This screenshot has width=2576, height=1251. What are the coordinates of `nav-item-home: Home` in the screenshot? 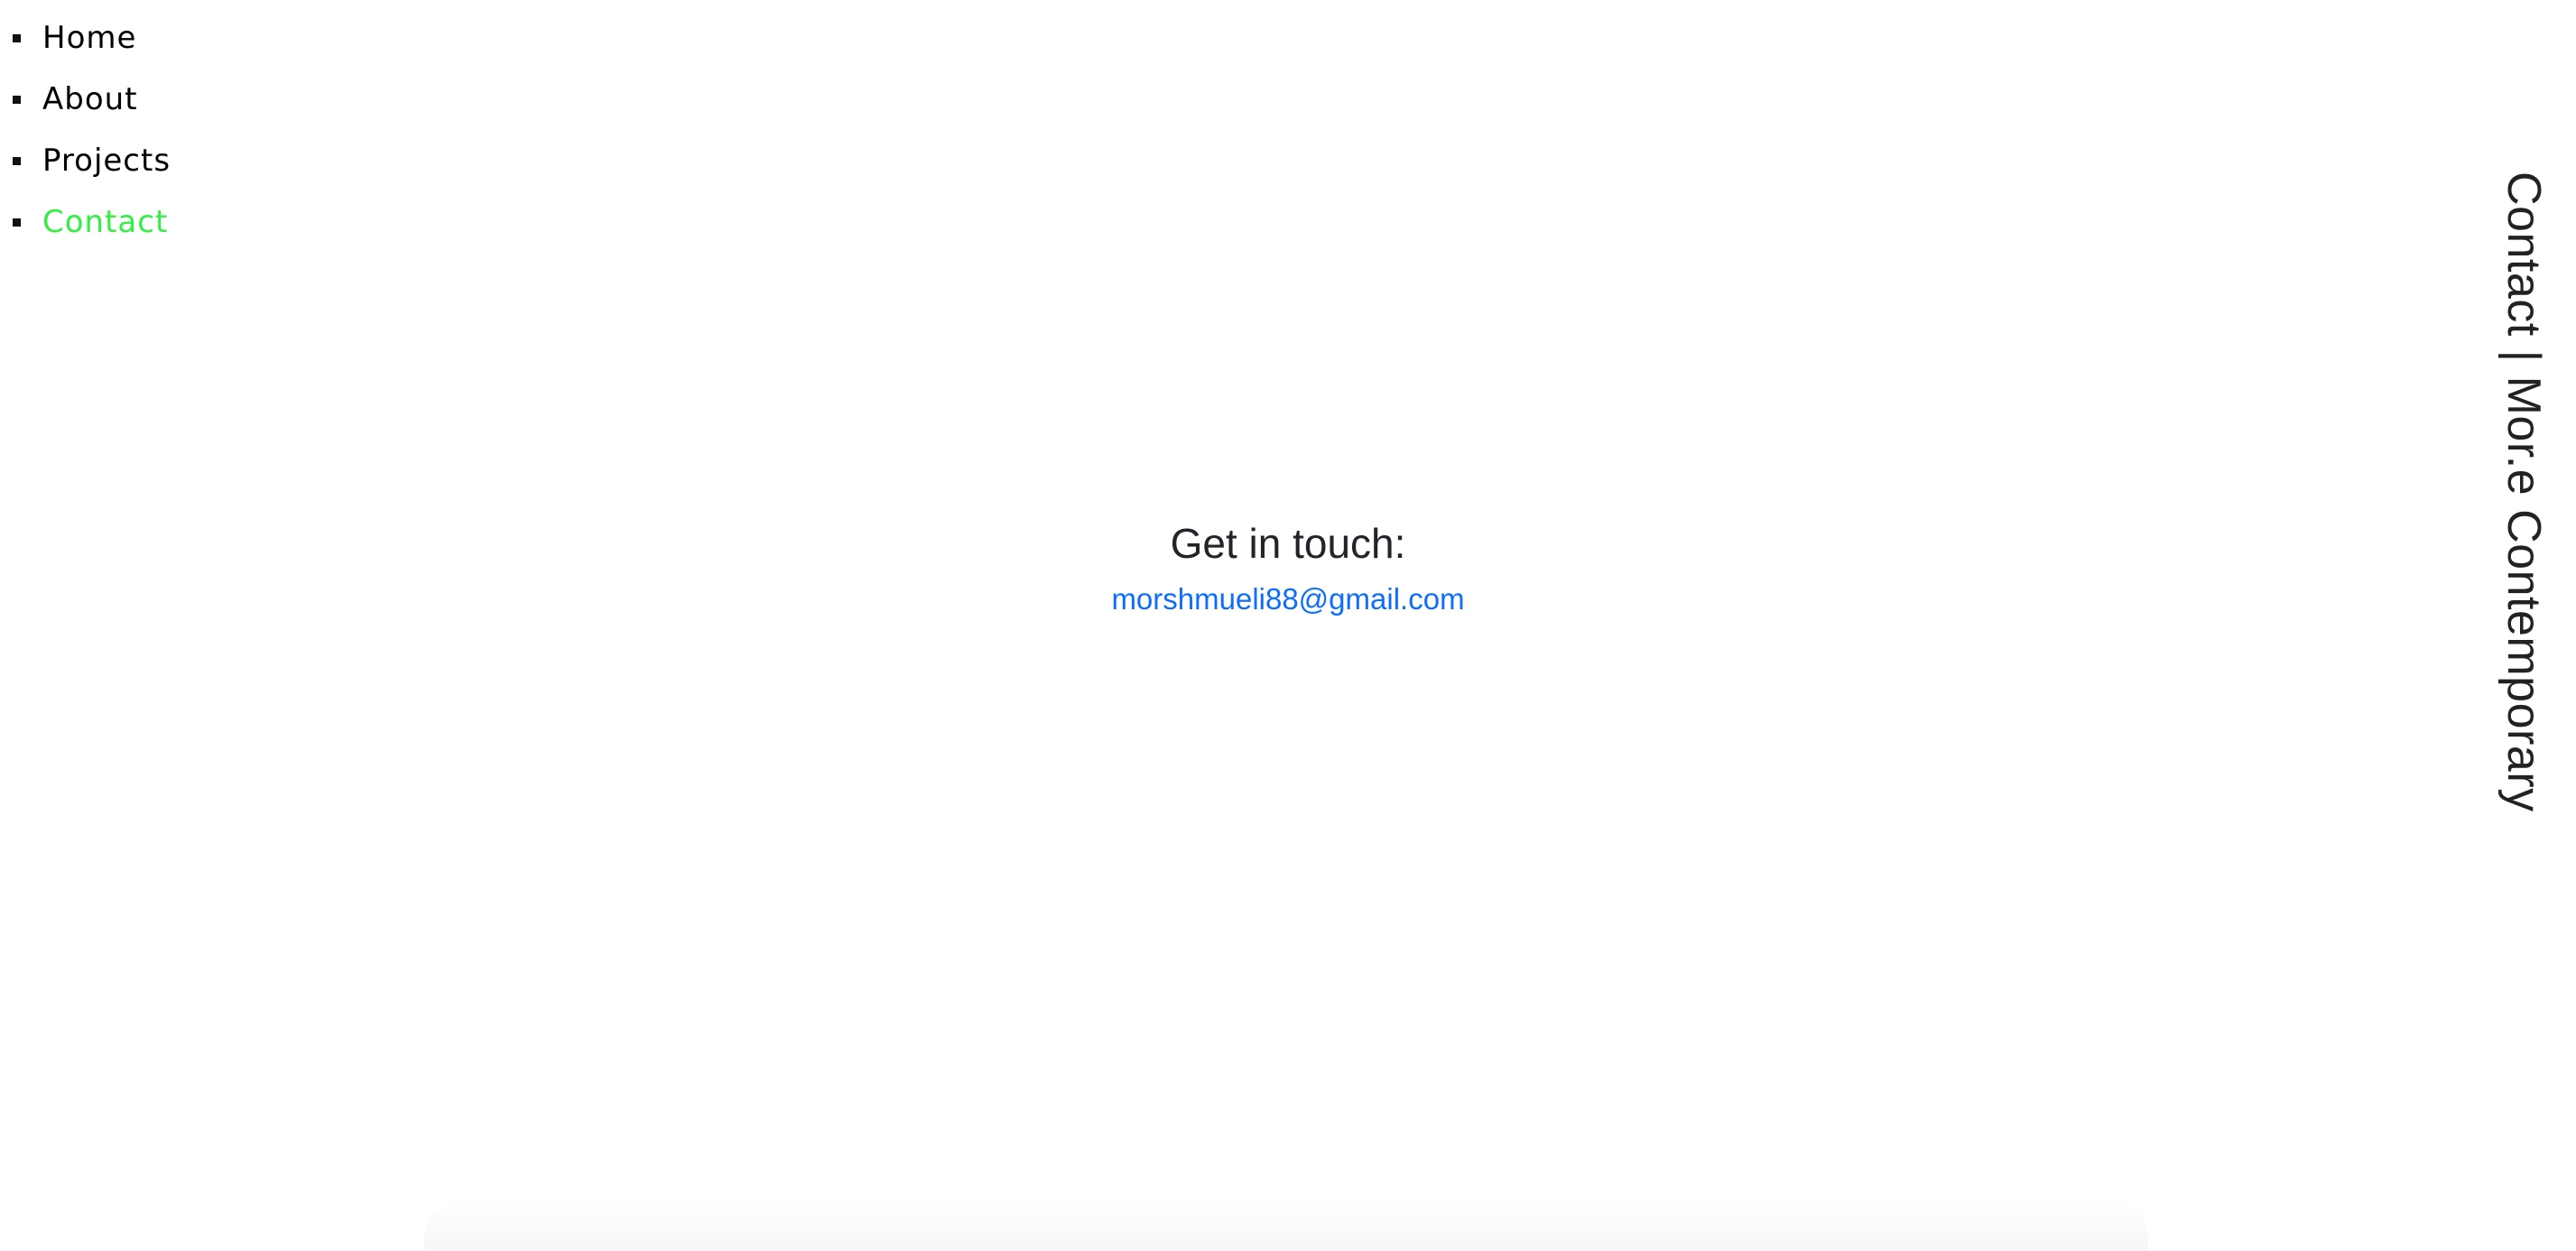 It's located at (85, 38).